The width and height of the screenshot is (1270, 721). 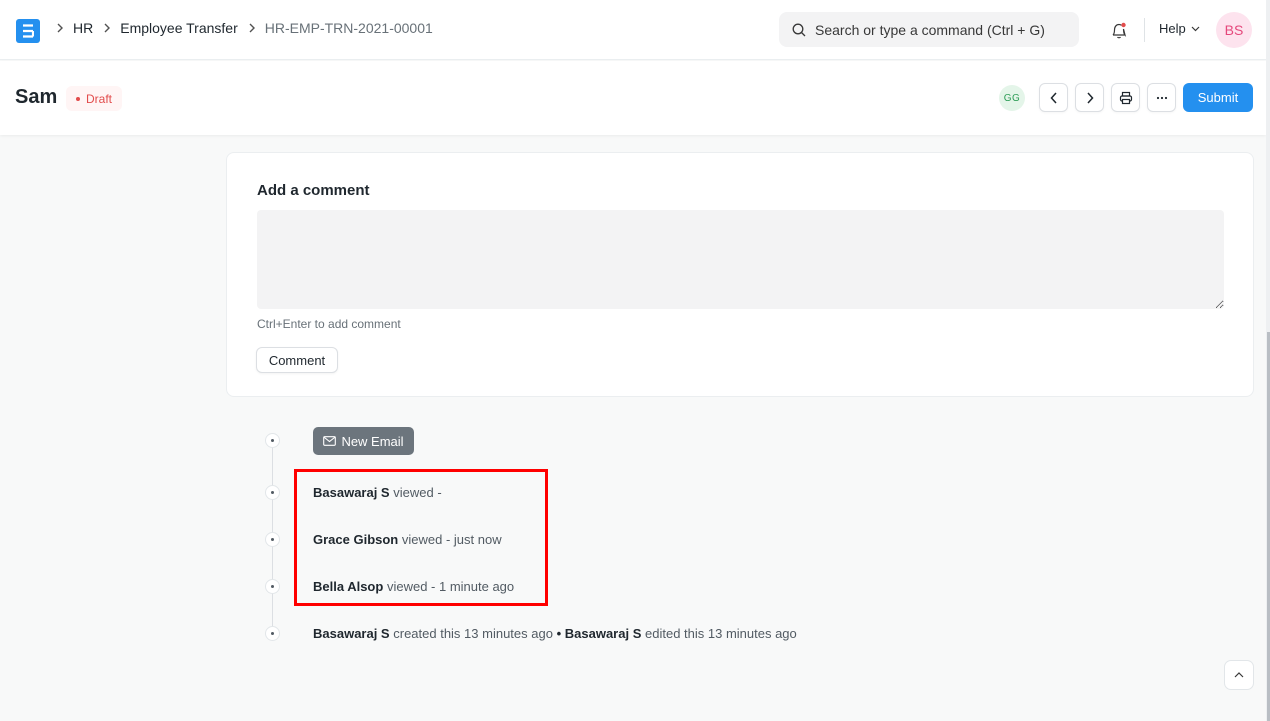 I want to click on comment-title: Add a comment, so click(x=313, y=190).